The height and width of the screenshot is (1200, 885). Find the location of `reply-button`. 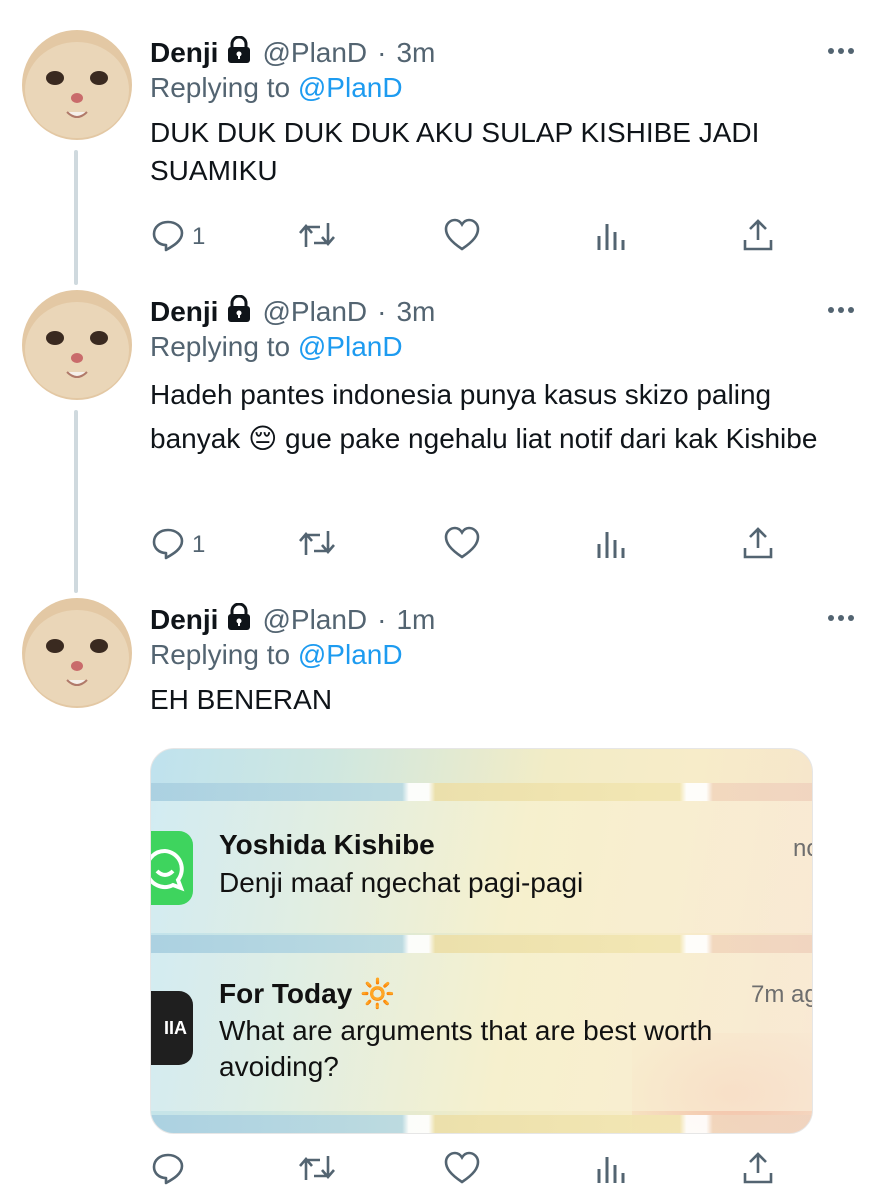

reply-button is located at coordinates (171, 1170).